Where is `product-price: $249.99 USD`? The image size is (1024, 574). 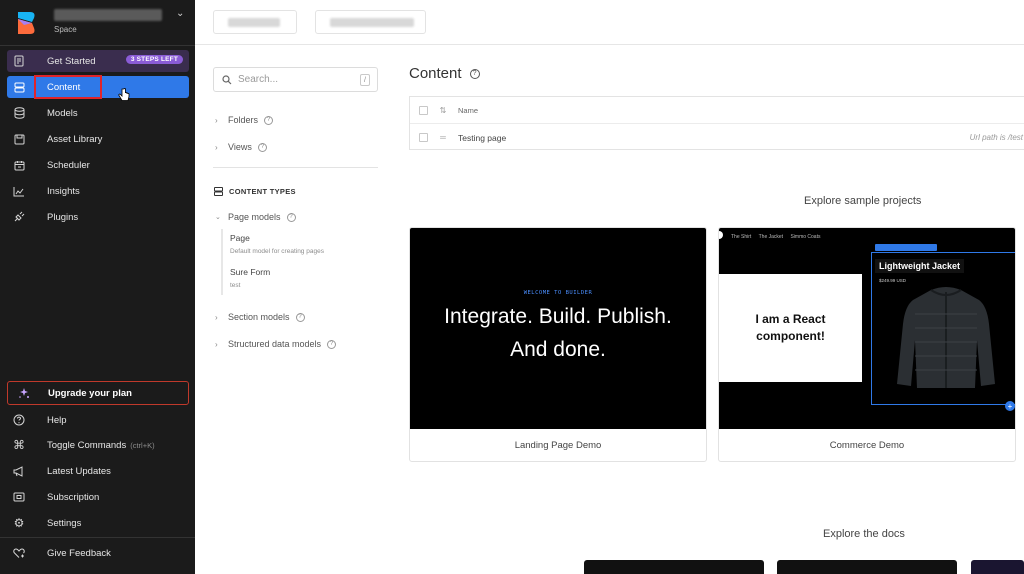
product-price: $249.99 USD is located at coordinates (893, 280).